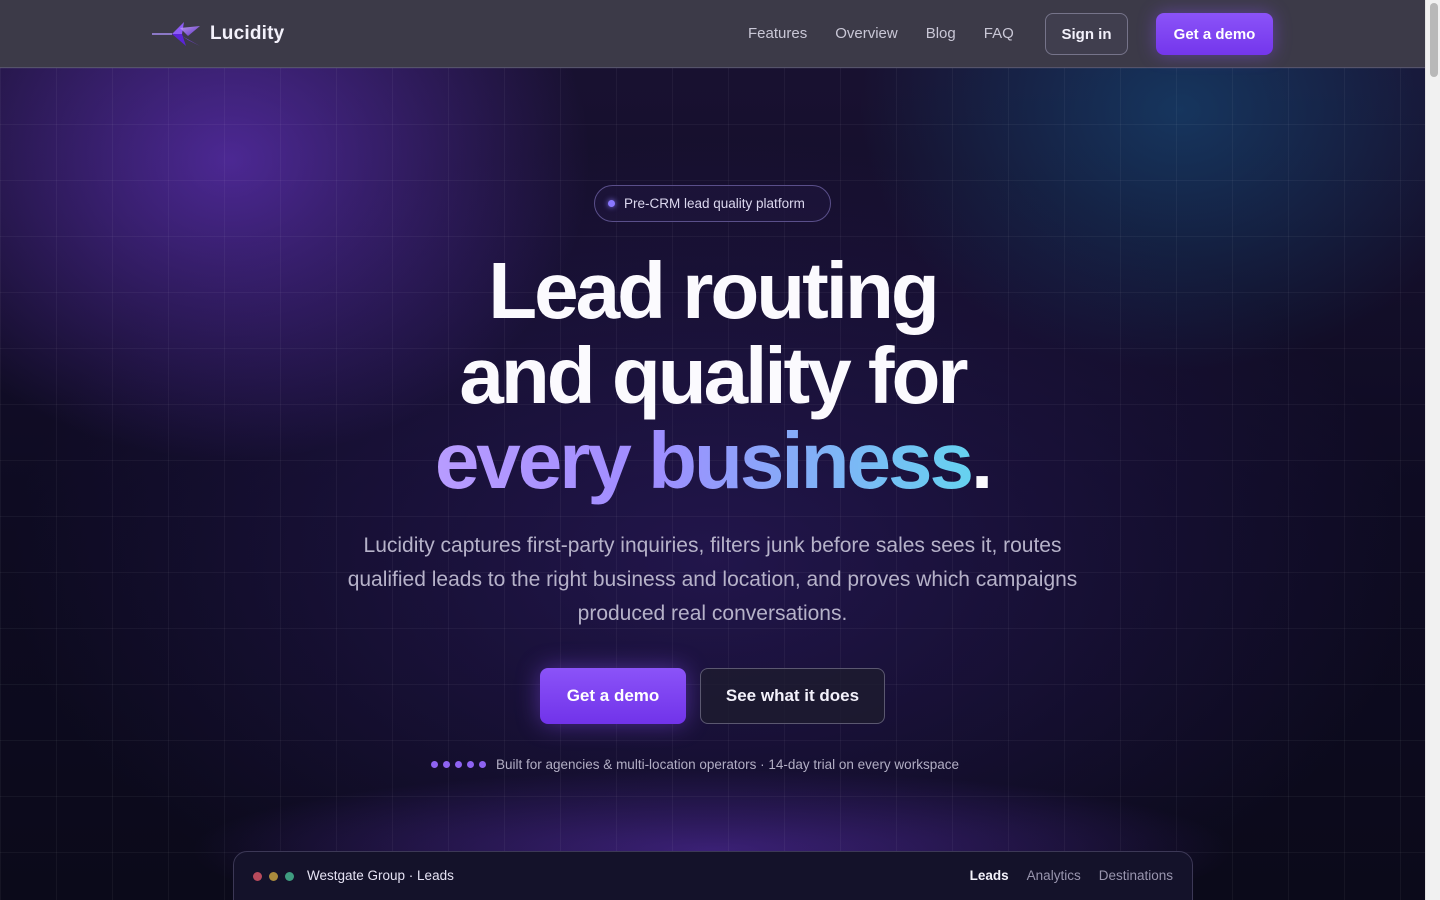 The height and width of the screenshot is (900, 1440). Describe the element at coordinates (257, 876) in the screenshot. I see `window-dot-red-icon` at that location.